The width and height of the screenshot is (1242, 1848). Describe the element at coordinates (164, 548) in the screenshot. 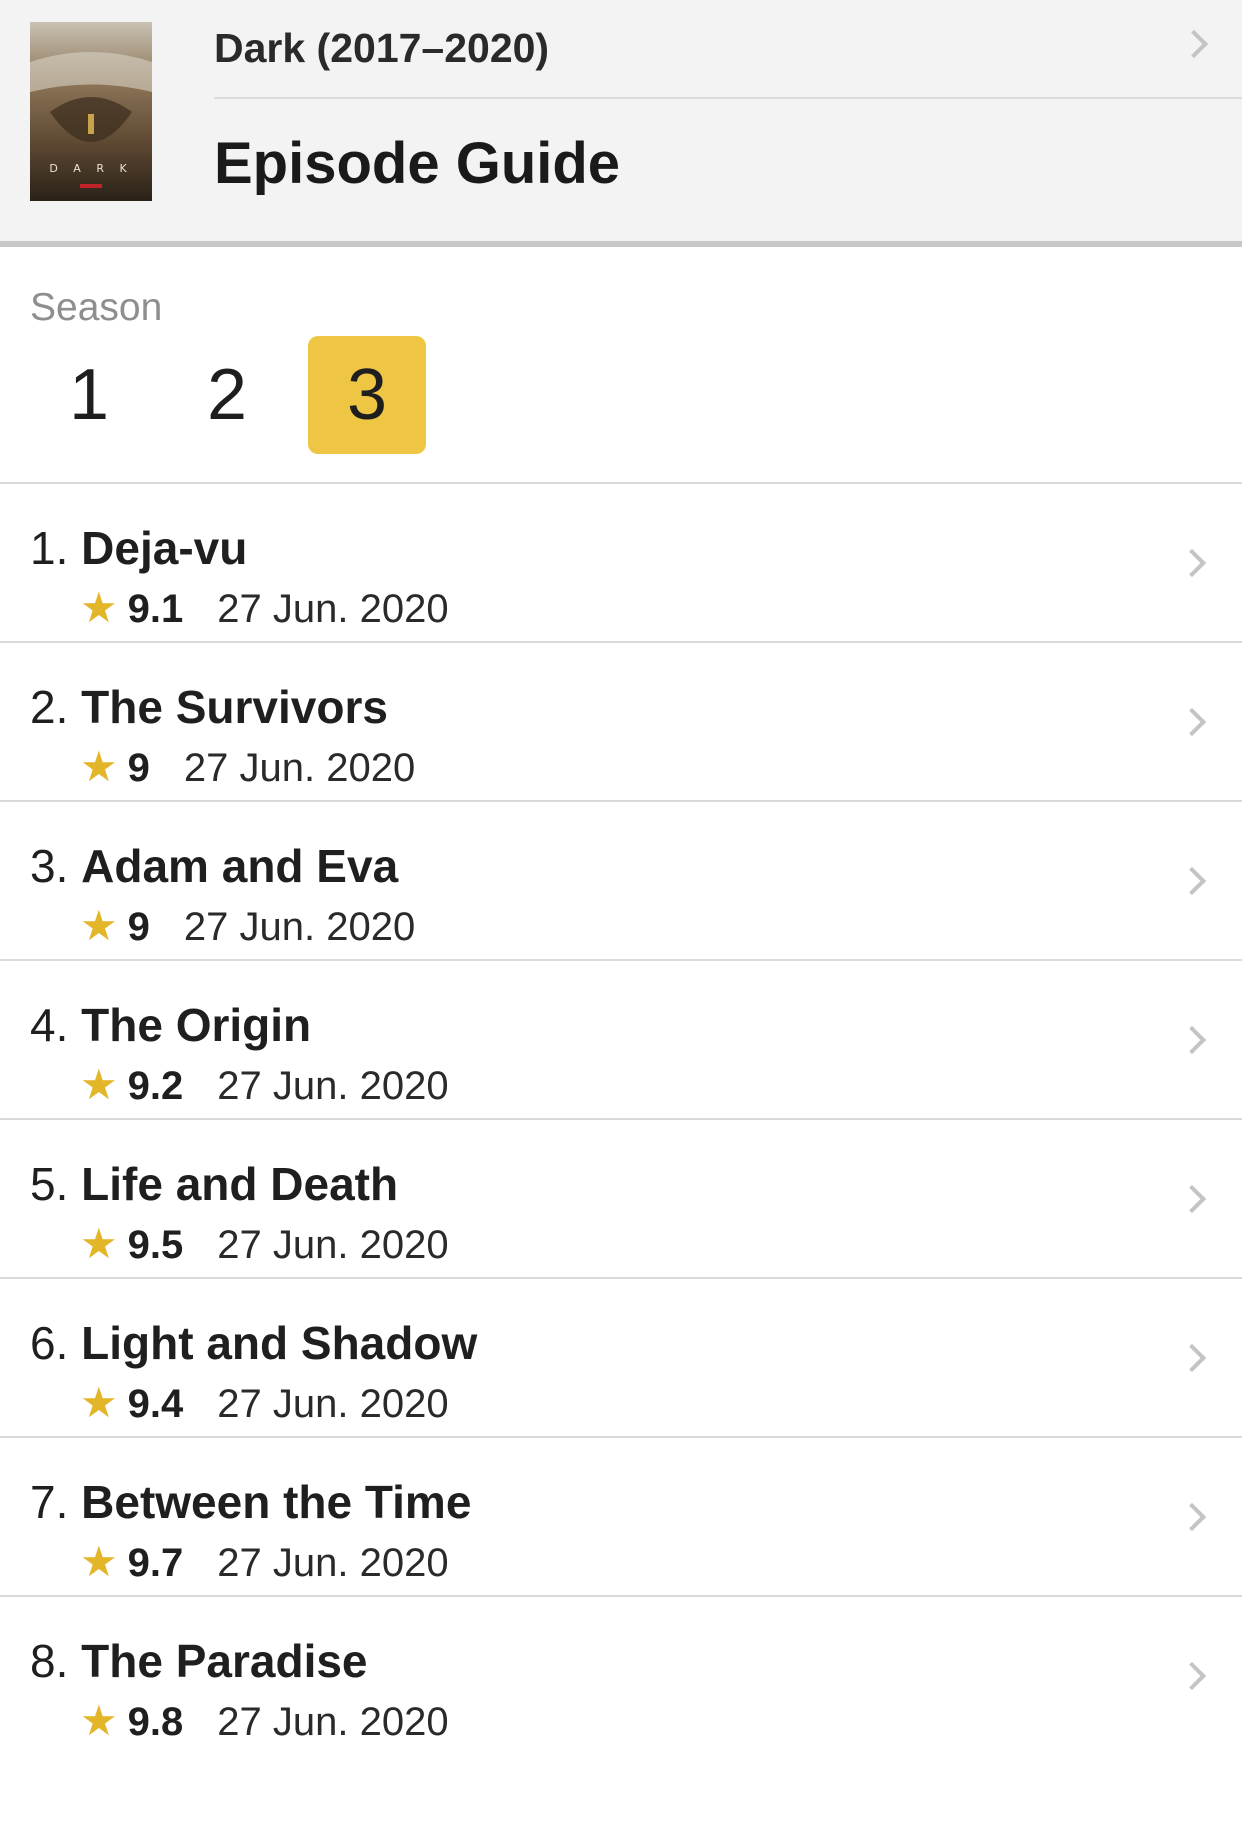

I see `episode-name: Deja-vu` at that location.